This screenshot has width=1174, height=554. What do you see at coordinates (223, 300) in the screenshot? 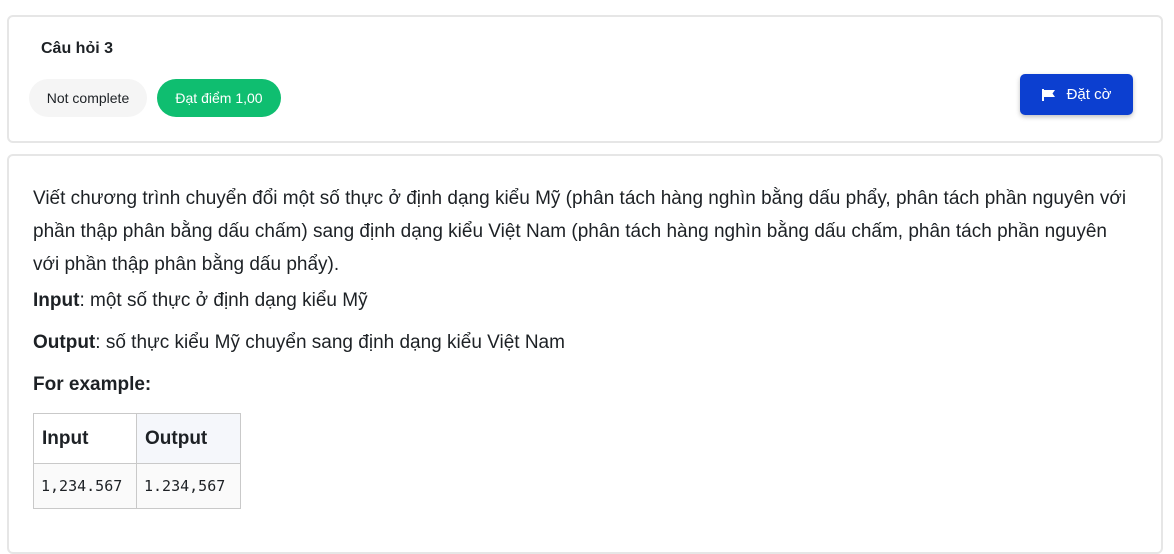
I see `input-text: : một số thực ở định dạng kiểu Mỹ` at bounding box center [223, 300].